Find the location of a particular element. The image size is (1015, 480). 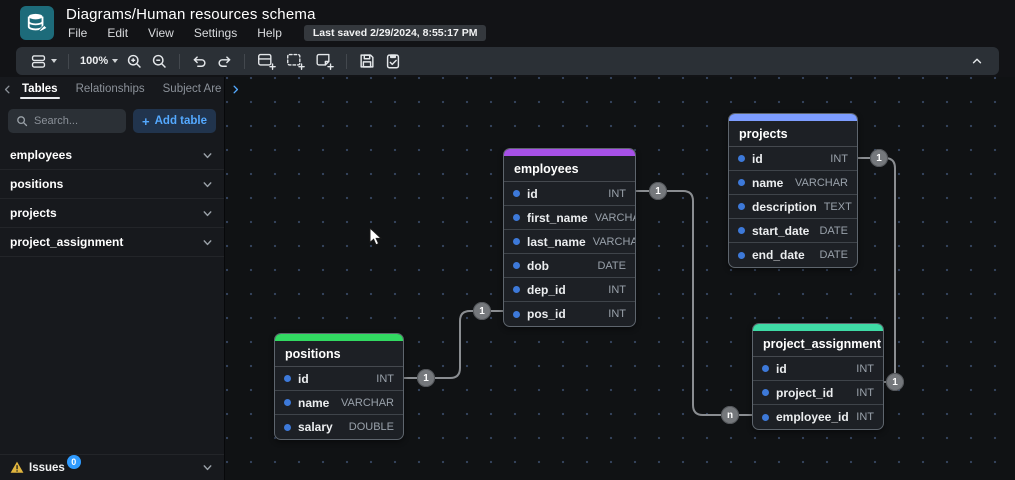

save-floppy-icon is located at coordinates (367, 61).